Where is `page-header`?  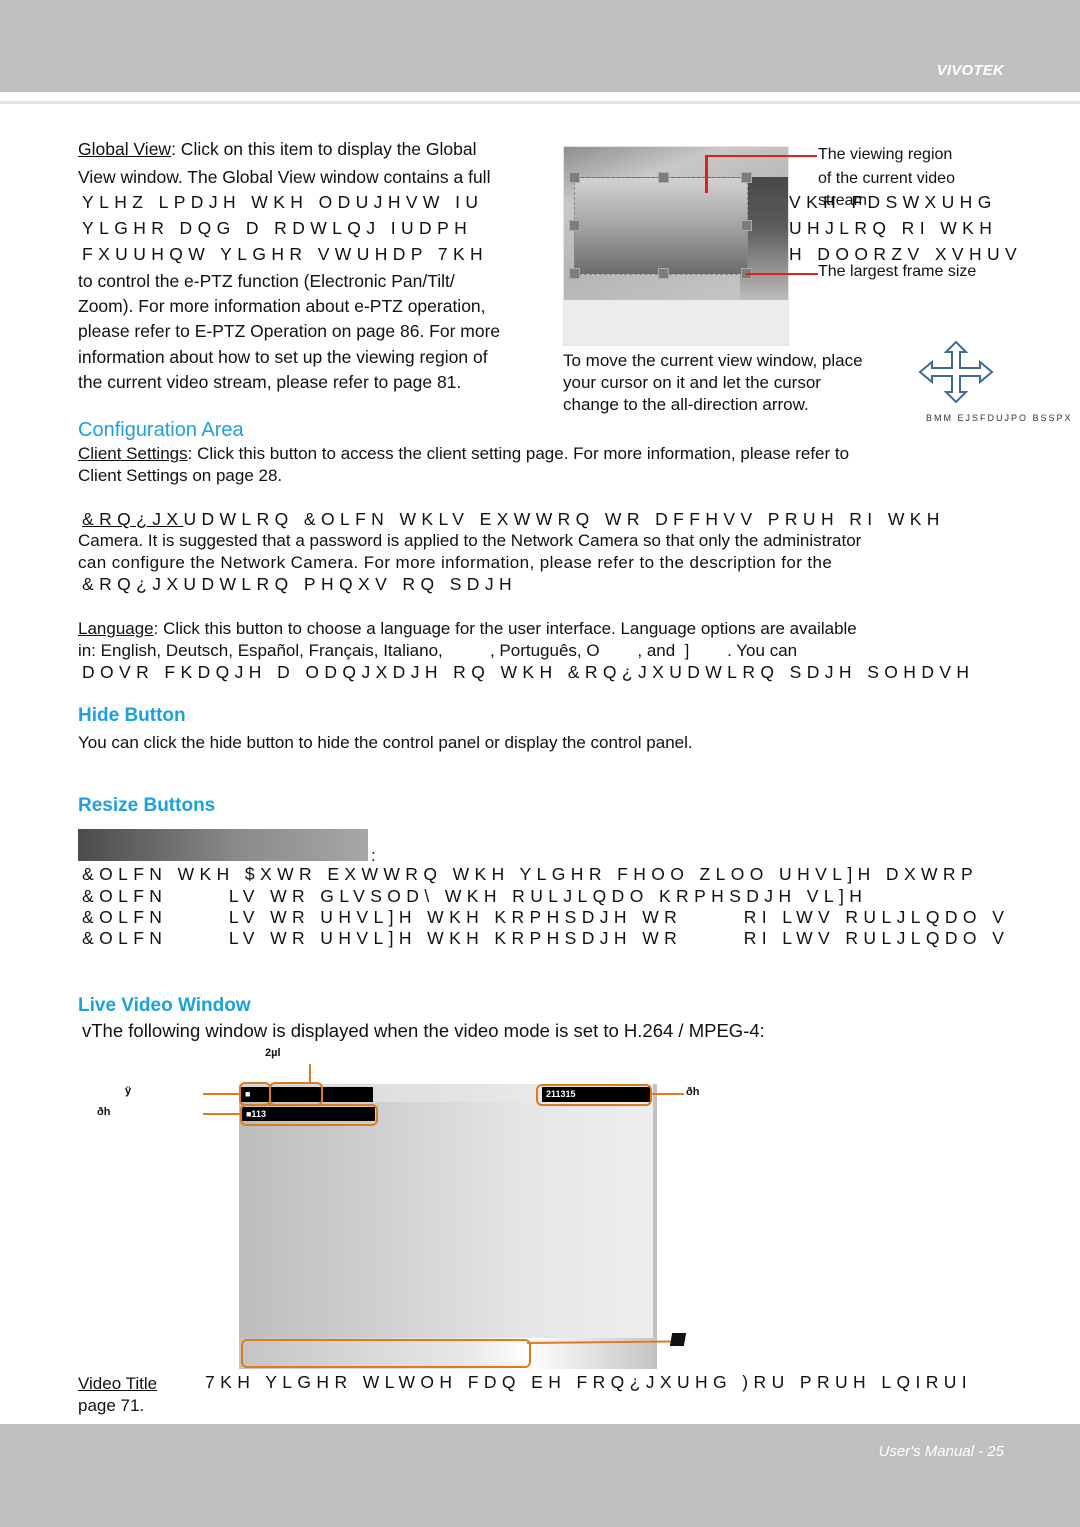 page-header is located at coordinates (540, 46).